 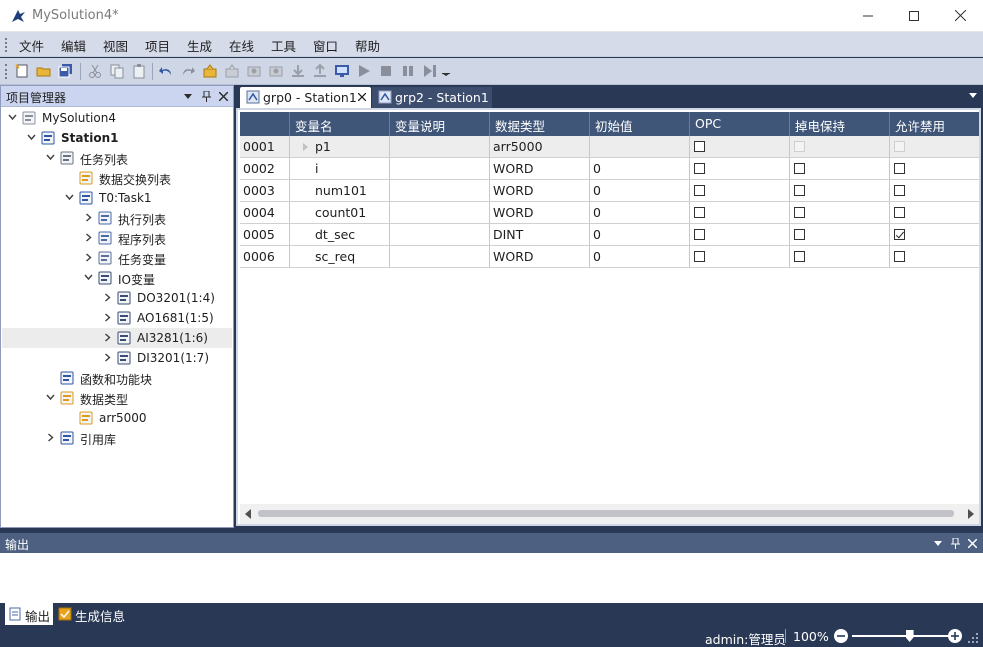 I want to click on tree-item: 数据类型, so click(x=117, y=398).